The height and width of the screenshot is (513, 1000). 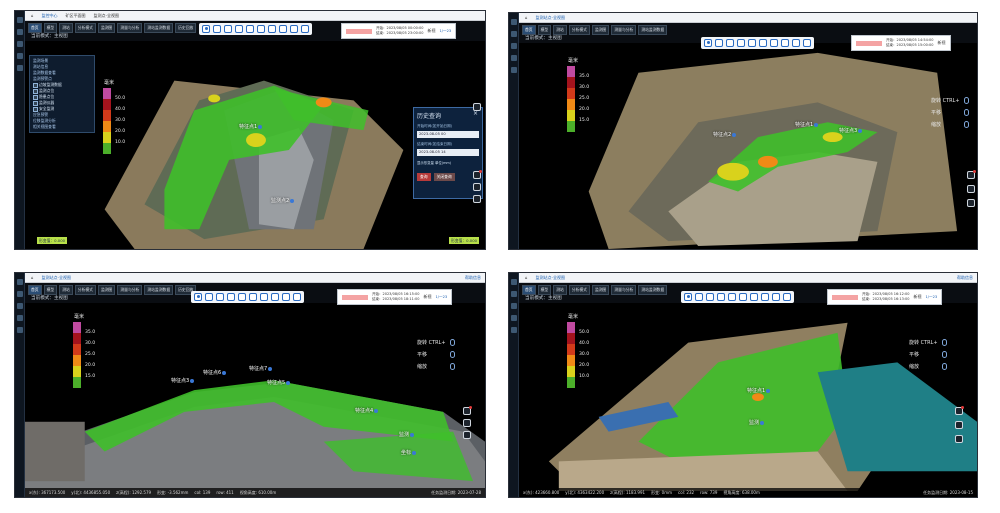 What do you see at coordinates (261, 368) in the screenshot?
I see `feature-marker: 特征点7` at bounding box center [261, 368].